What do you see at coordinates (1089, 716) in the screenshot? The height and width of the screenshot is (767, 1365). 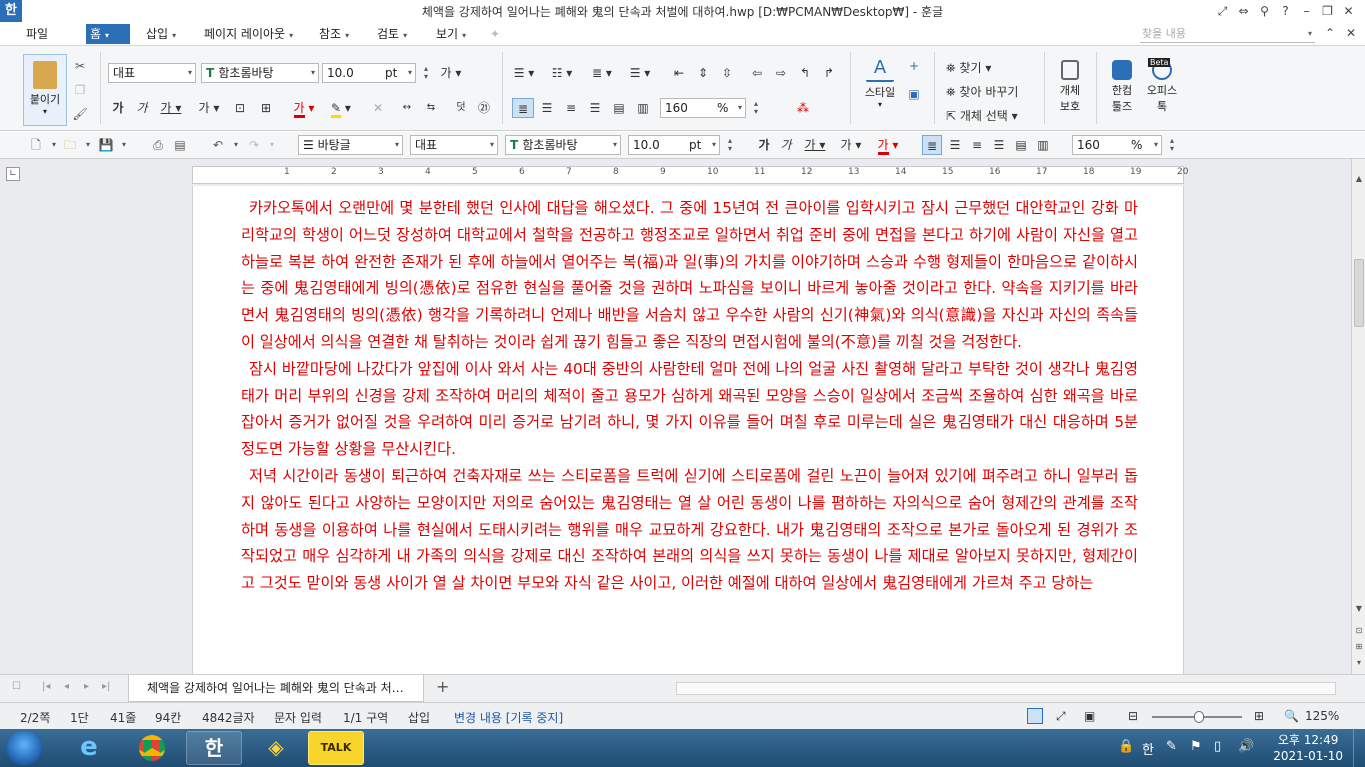 I see `page-view-icon: ▣` at bounding box center [1089, 716].